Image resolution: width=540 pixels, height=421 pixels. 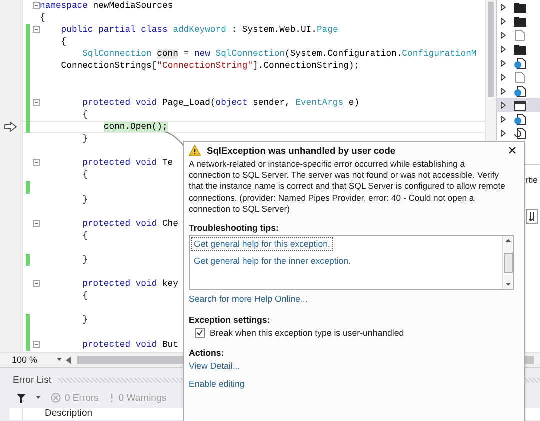 I want to click on code-line: protected void Page_Load(object sender, EventArgs e), so click(x=221, y=103).